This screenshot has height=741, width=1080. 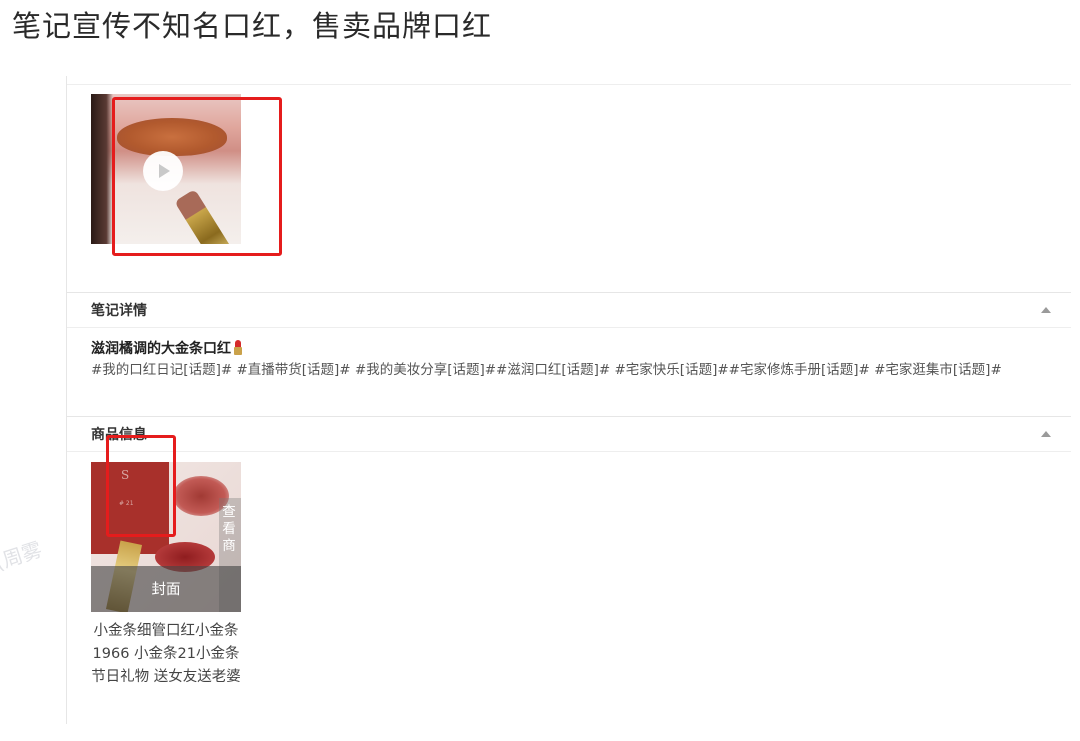 I want to click on view-product-label: 查看商, so click(x=229, y=529).